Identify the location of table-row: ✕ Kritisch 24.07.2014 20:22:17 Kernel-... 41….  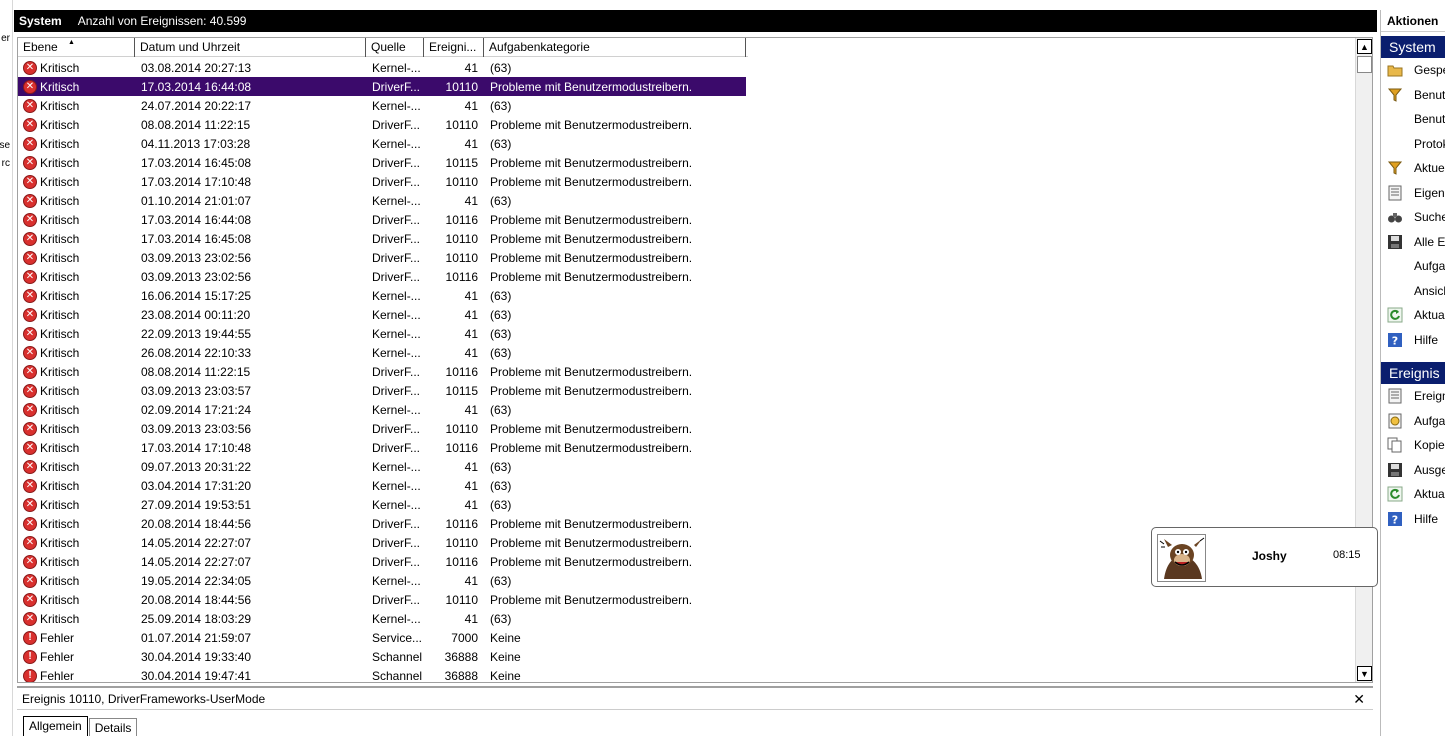
(688, 105).